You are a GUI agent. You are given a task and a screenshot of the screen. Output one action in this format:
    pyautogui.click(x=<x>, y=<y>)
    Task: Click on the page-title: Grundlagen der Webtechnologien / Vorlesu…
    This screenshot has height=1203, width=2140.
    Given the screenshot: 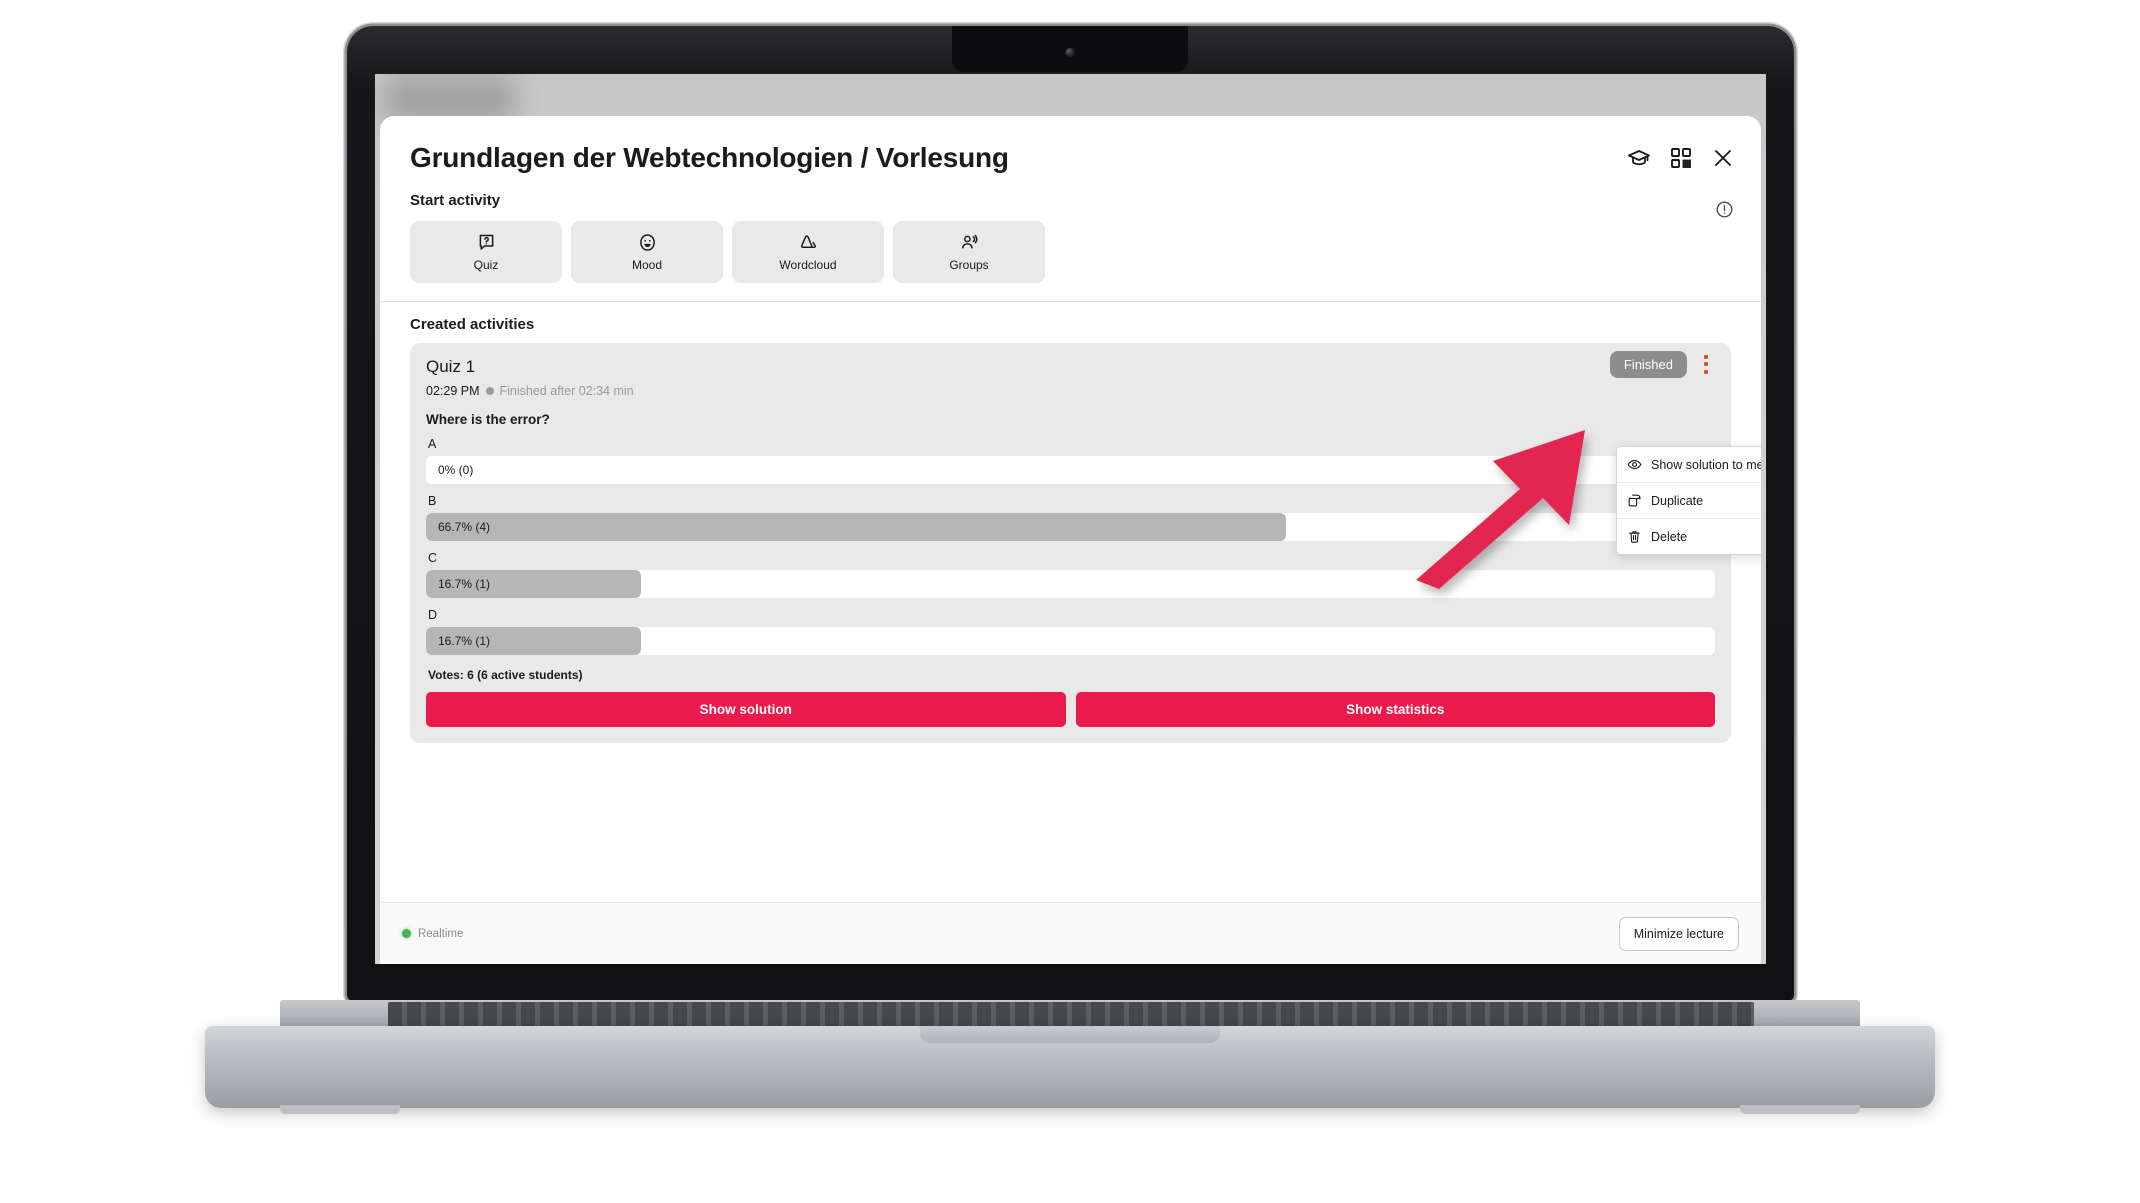 What is the action you would take?
    pyautogui.click(x=709, y=157)
    